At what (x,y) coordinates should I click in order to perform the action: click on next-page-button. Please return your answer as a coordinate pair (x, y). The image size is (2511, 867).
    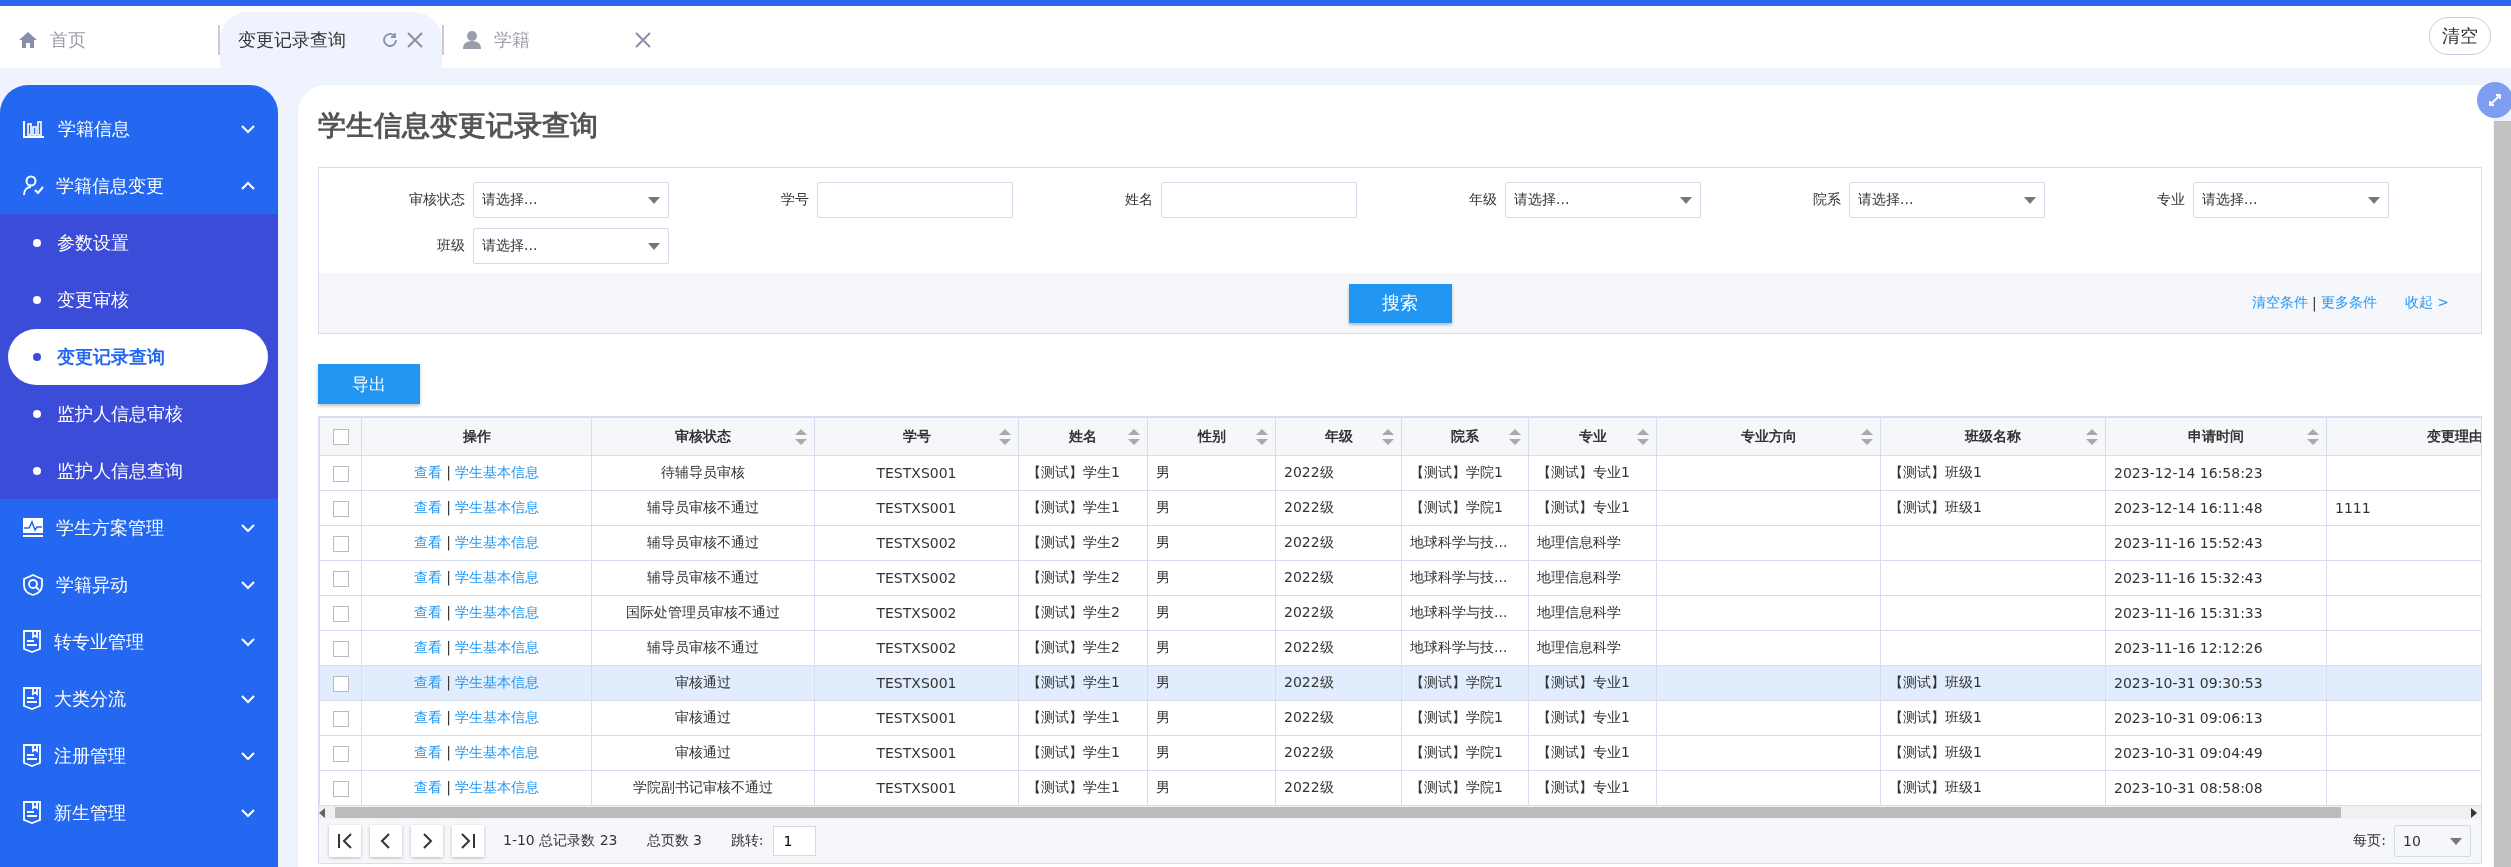
    Looking at the image, I should click on (427, 841).